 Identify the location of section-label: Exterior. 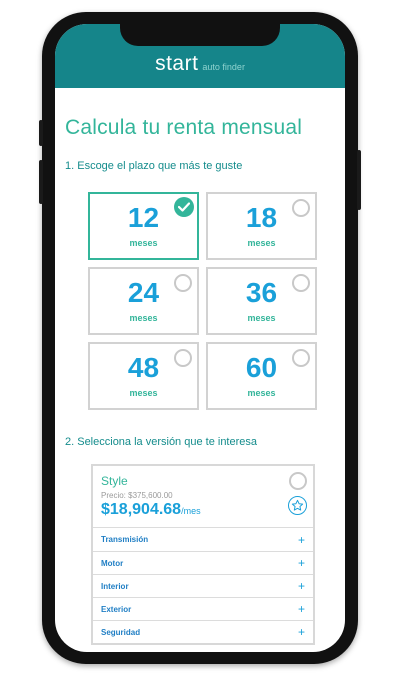
(116, 609).